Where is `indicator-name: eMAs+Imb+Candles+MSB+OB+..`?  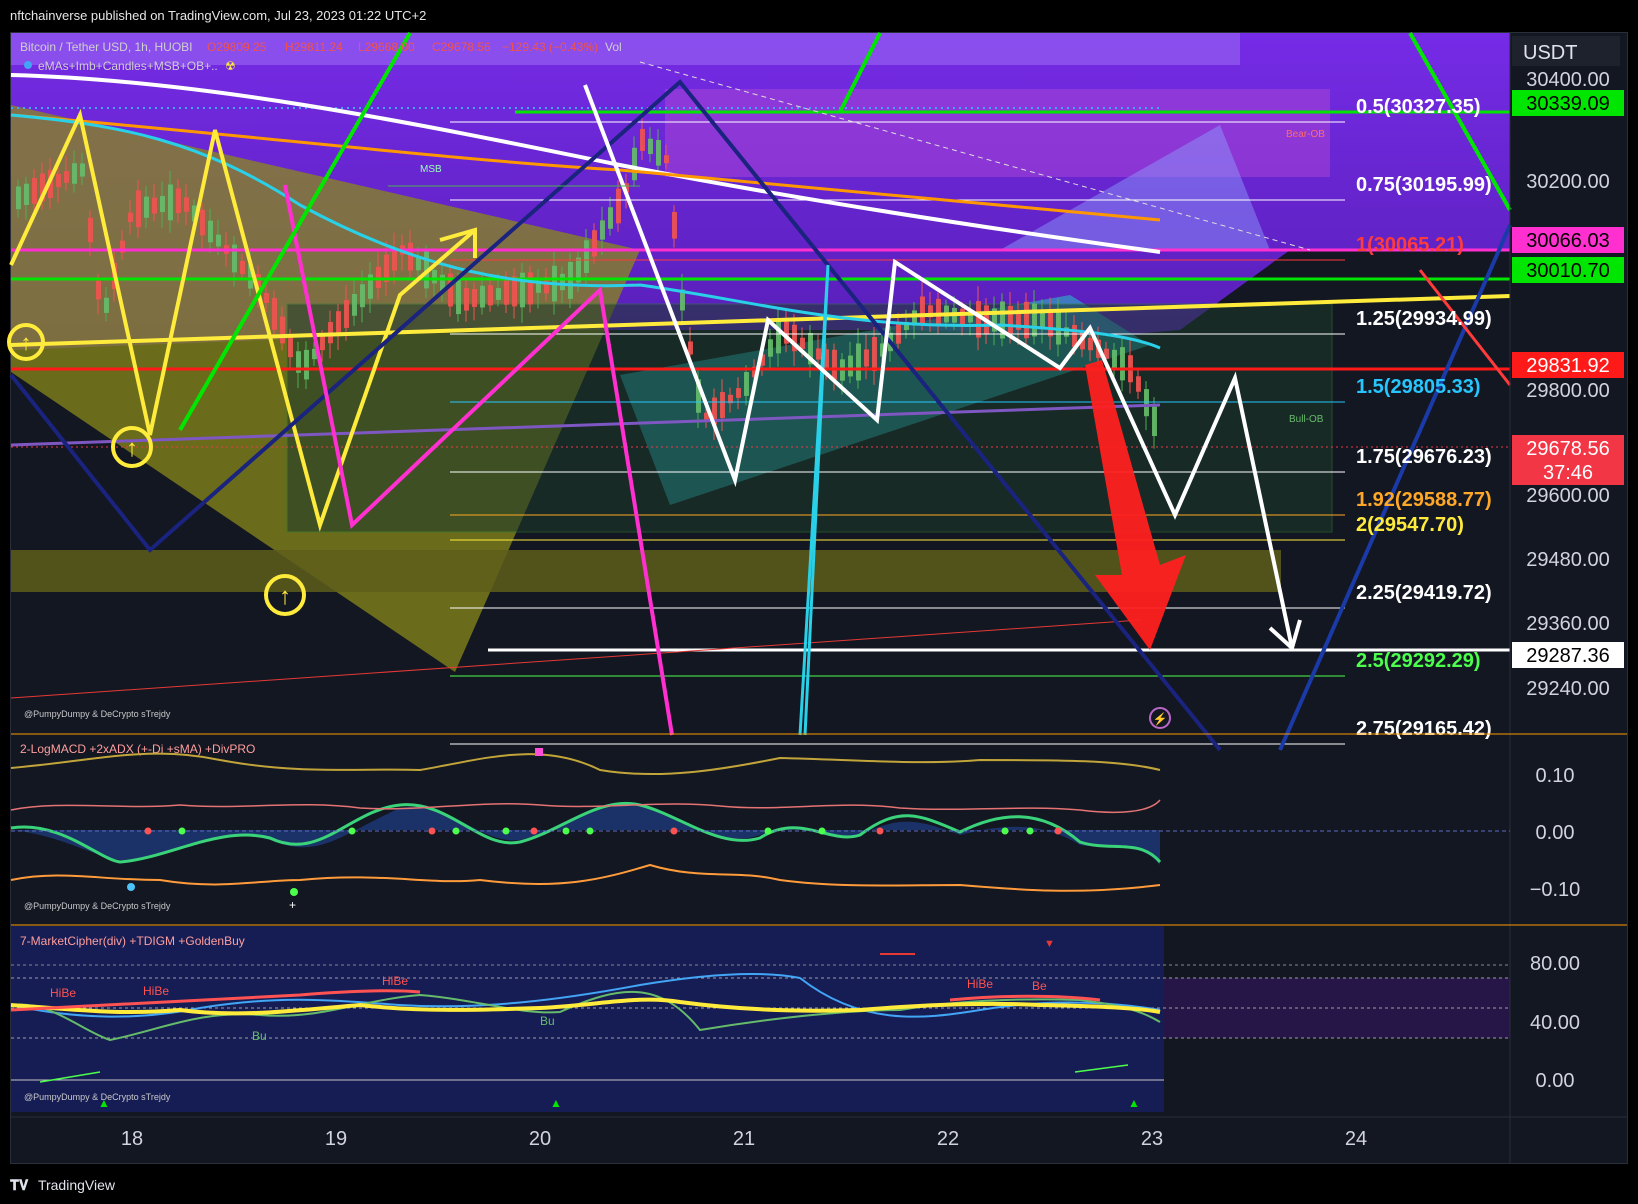
indicator-name: eMAs+Imb+Candles+MSB+OB+.. is located at coordinates (128, 66).